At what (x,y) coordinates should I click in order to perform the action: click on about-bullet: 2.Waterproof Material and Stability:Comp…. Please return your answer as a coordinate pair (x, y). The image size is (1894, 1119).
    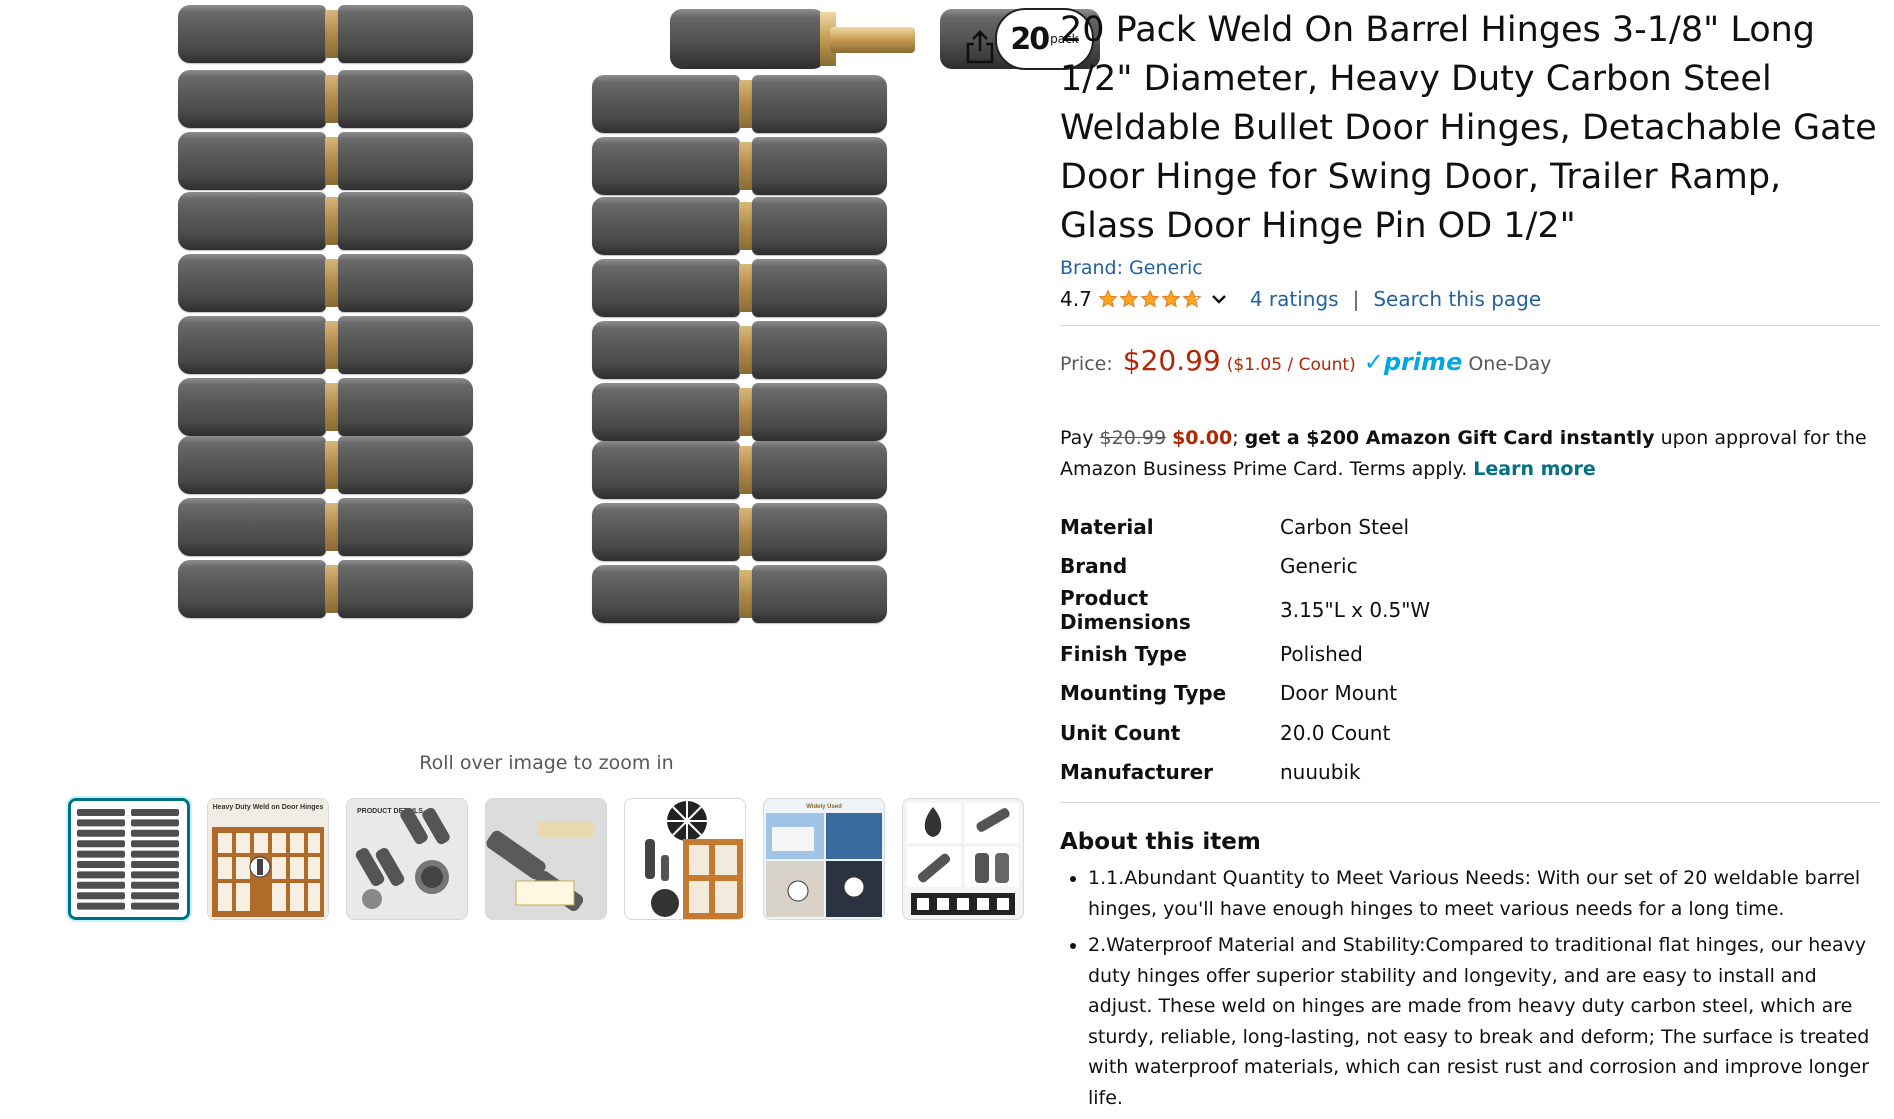
    Looking at the image, I should click on (1484, 1021).